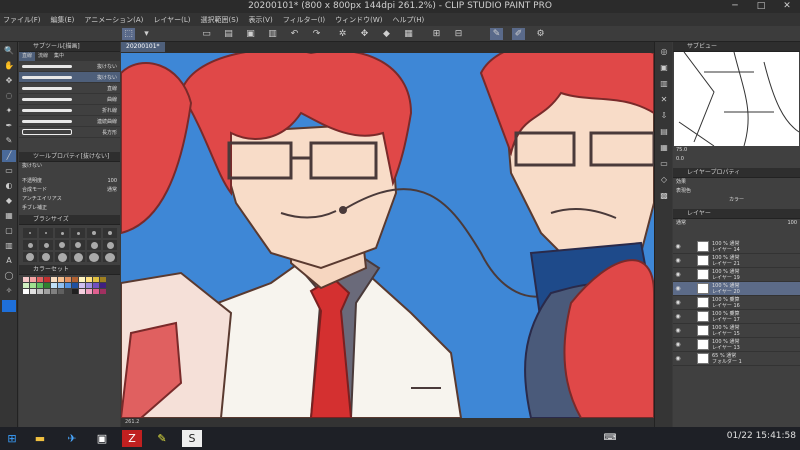 Image resolution: width=800 pixels, height=450 pixels. I want to click on transform-icon: ✥, so click(364, 34).